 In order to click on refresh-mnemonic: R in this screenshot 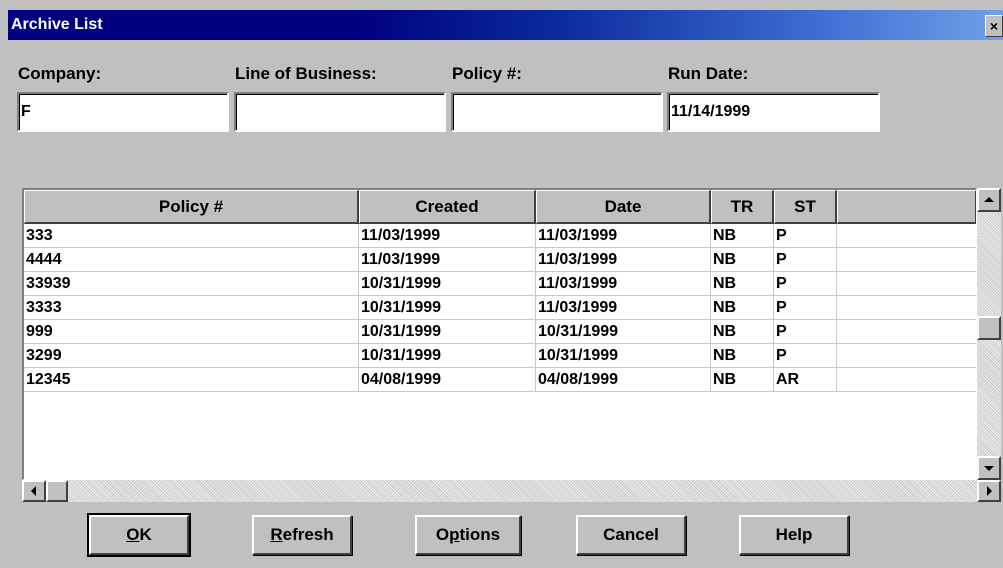, I will do `click(276, 534)`.